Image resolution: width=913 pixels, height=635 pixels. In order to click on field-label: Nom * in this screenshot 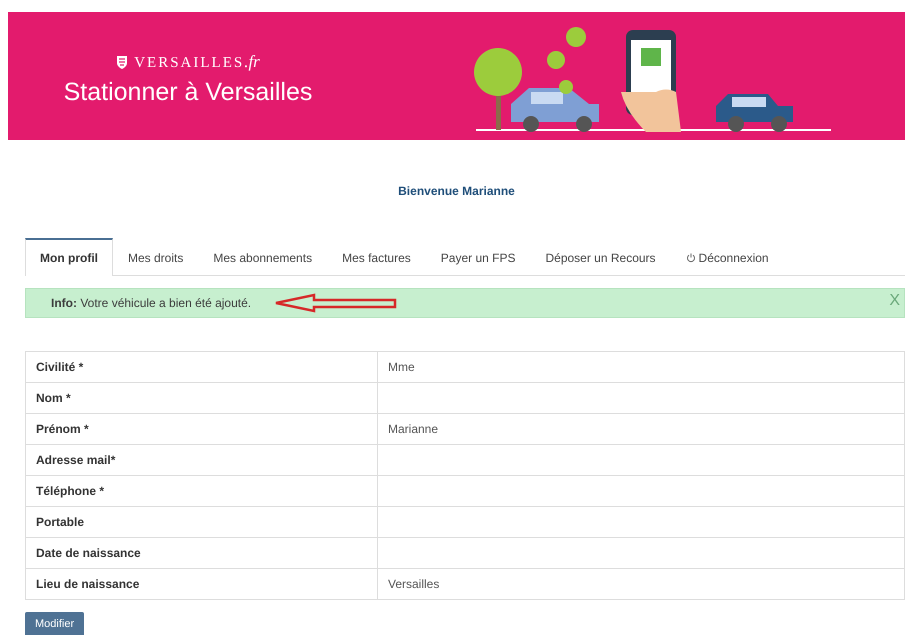, I will do `click(202, 398)`.